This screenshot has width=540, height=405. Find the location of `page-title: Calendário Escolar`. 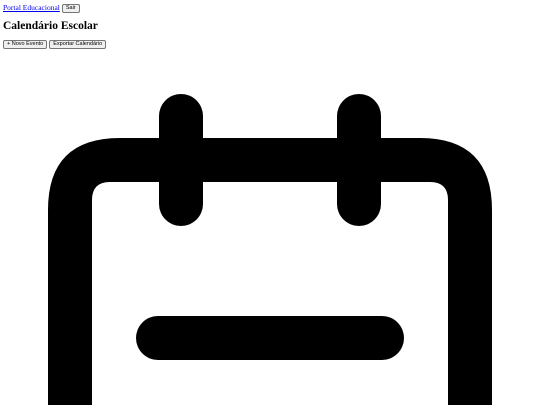

page-title: Calendário Escolar is located at coordinates (50, 26).